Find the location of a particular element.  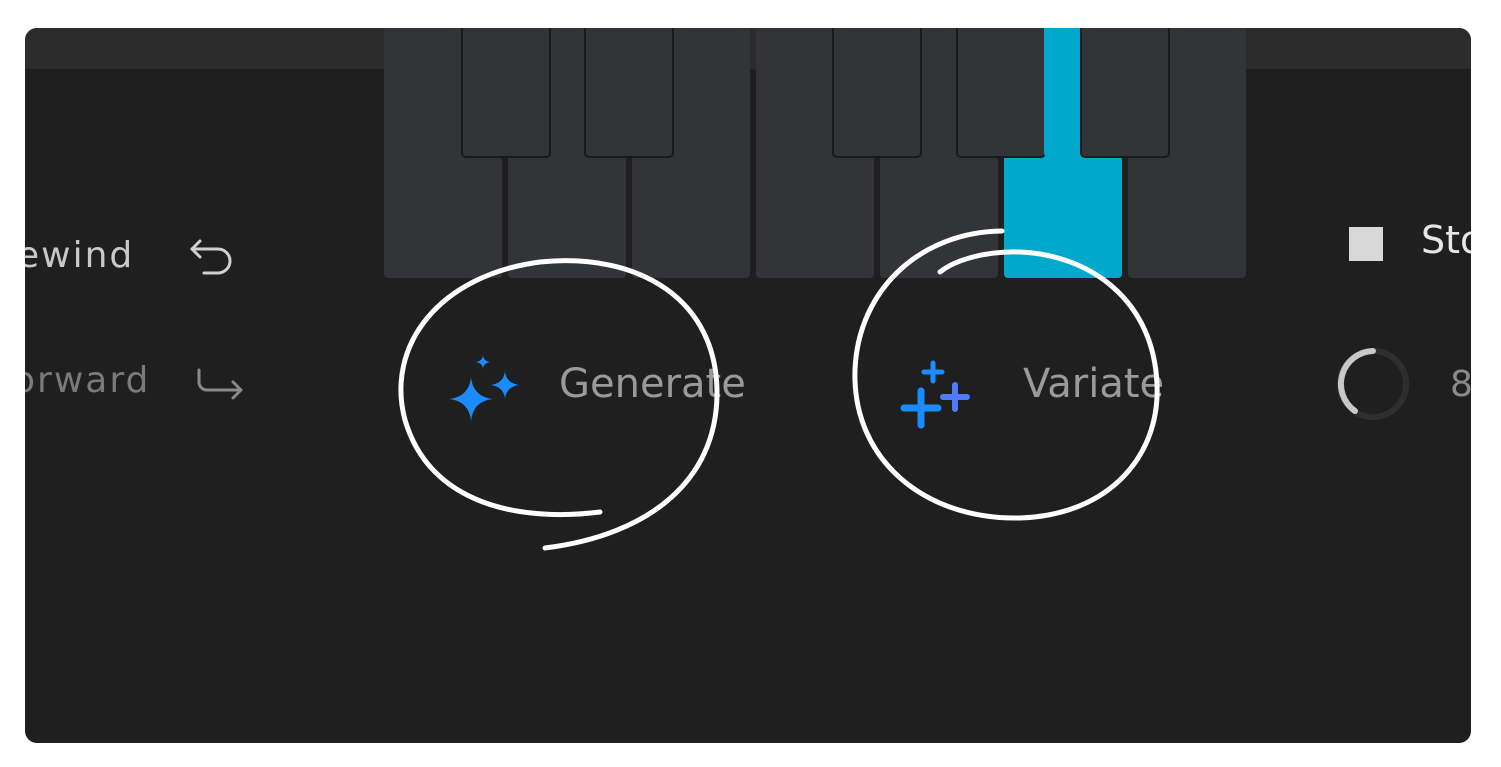

forward-label: orward is located at coordinates (88, 380).